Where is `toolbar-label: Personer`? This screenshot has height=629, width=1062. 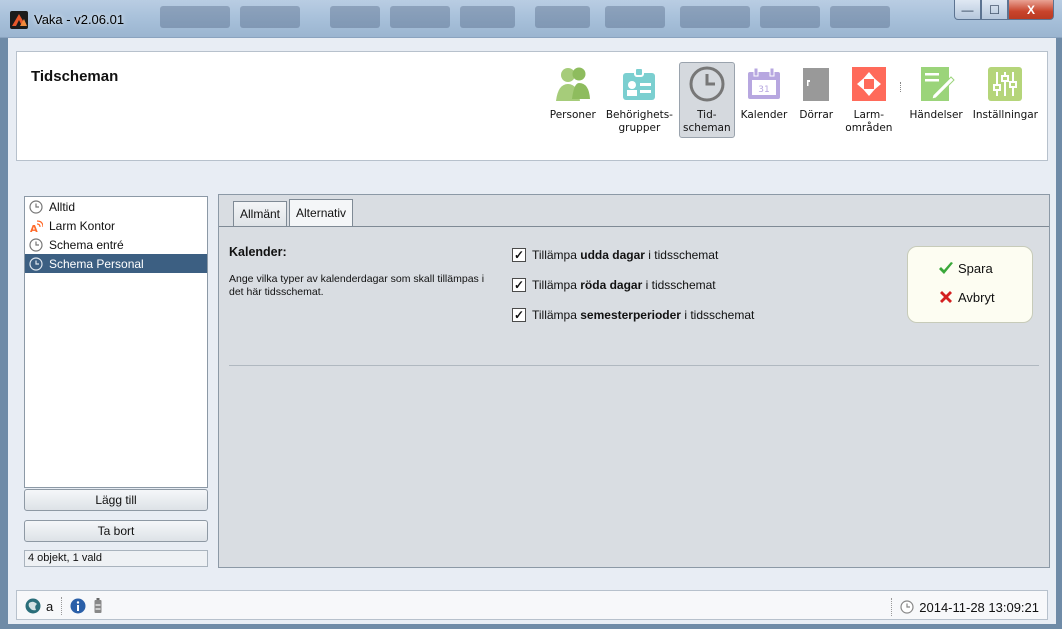 toolbar-label: Personer is located at coordinates (572, 115).